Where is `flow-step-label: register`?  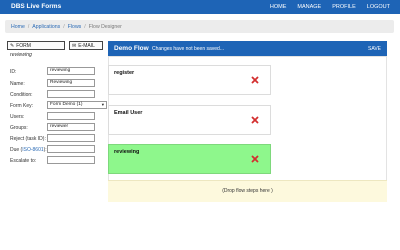
flow-step-label: register is located at coordinates (124, 73).